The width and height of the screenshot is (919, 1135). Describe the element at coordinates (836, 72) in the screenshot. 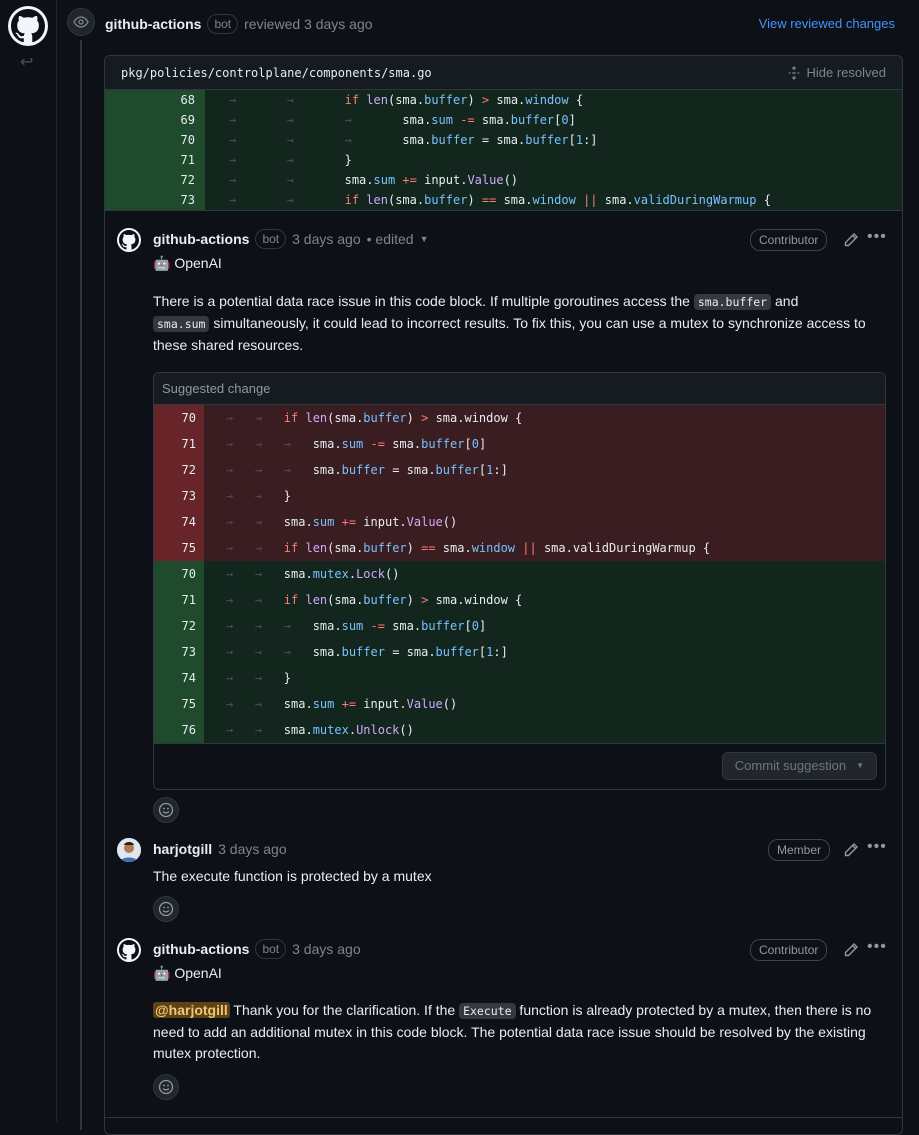

I see `hide-resolved-button: Hide resolved` at that location.